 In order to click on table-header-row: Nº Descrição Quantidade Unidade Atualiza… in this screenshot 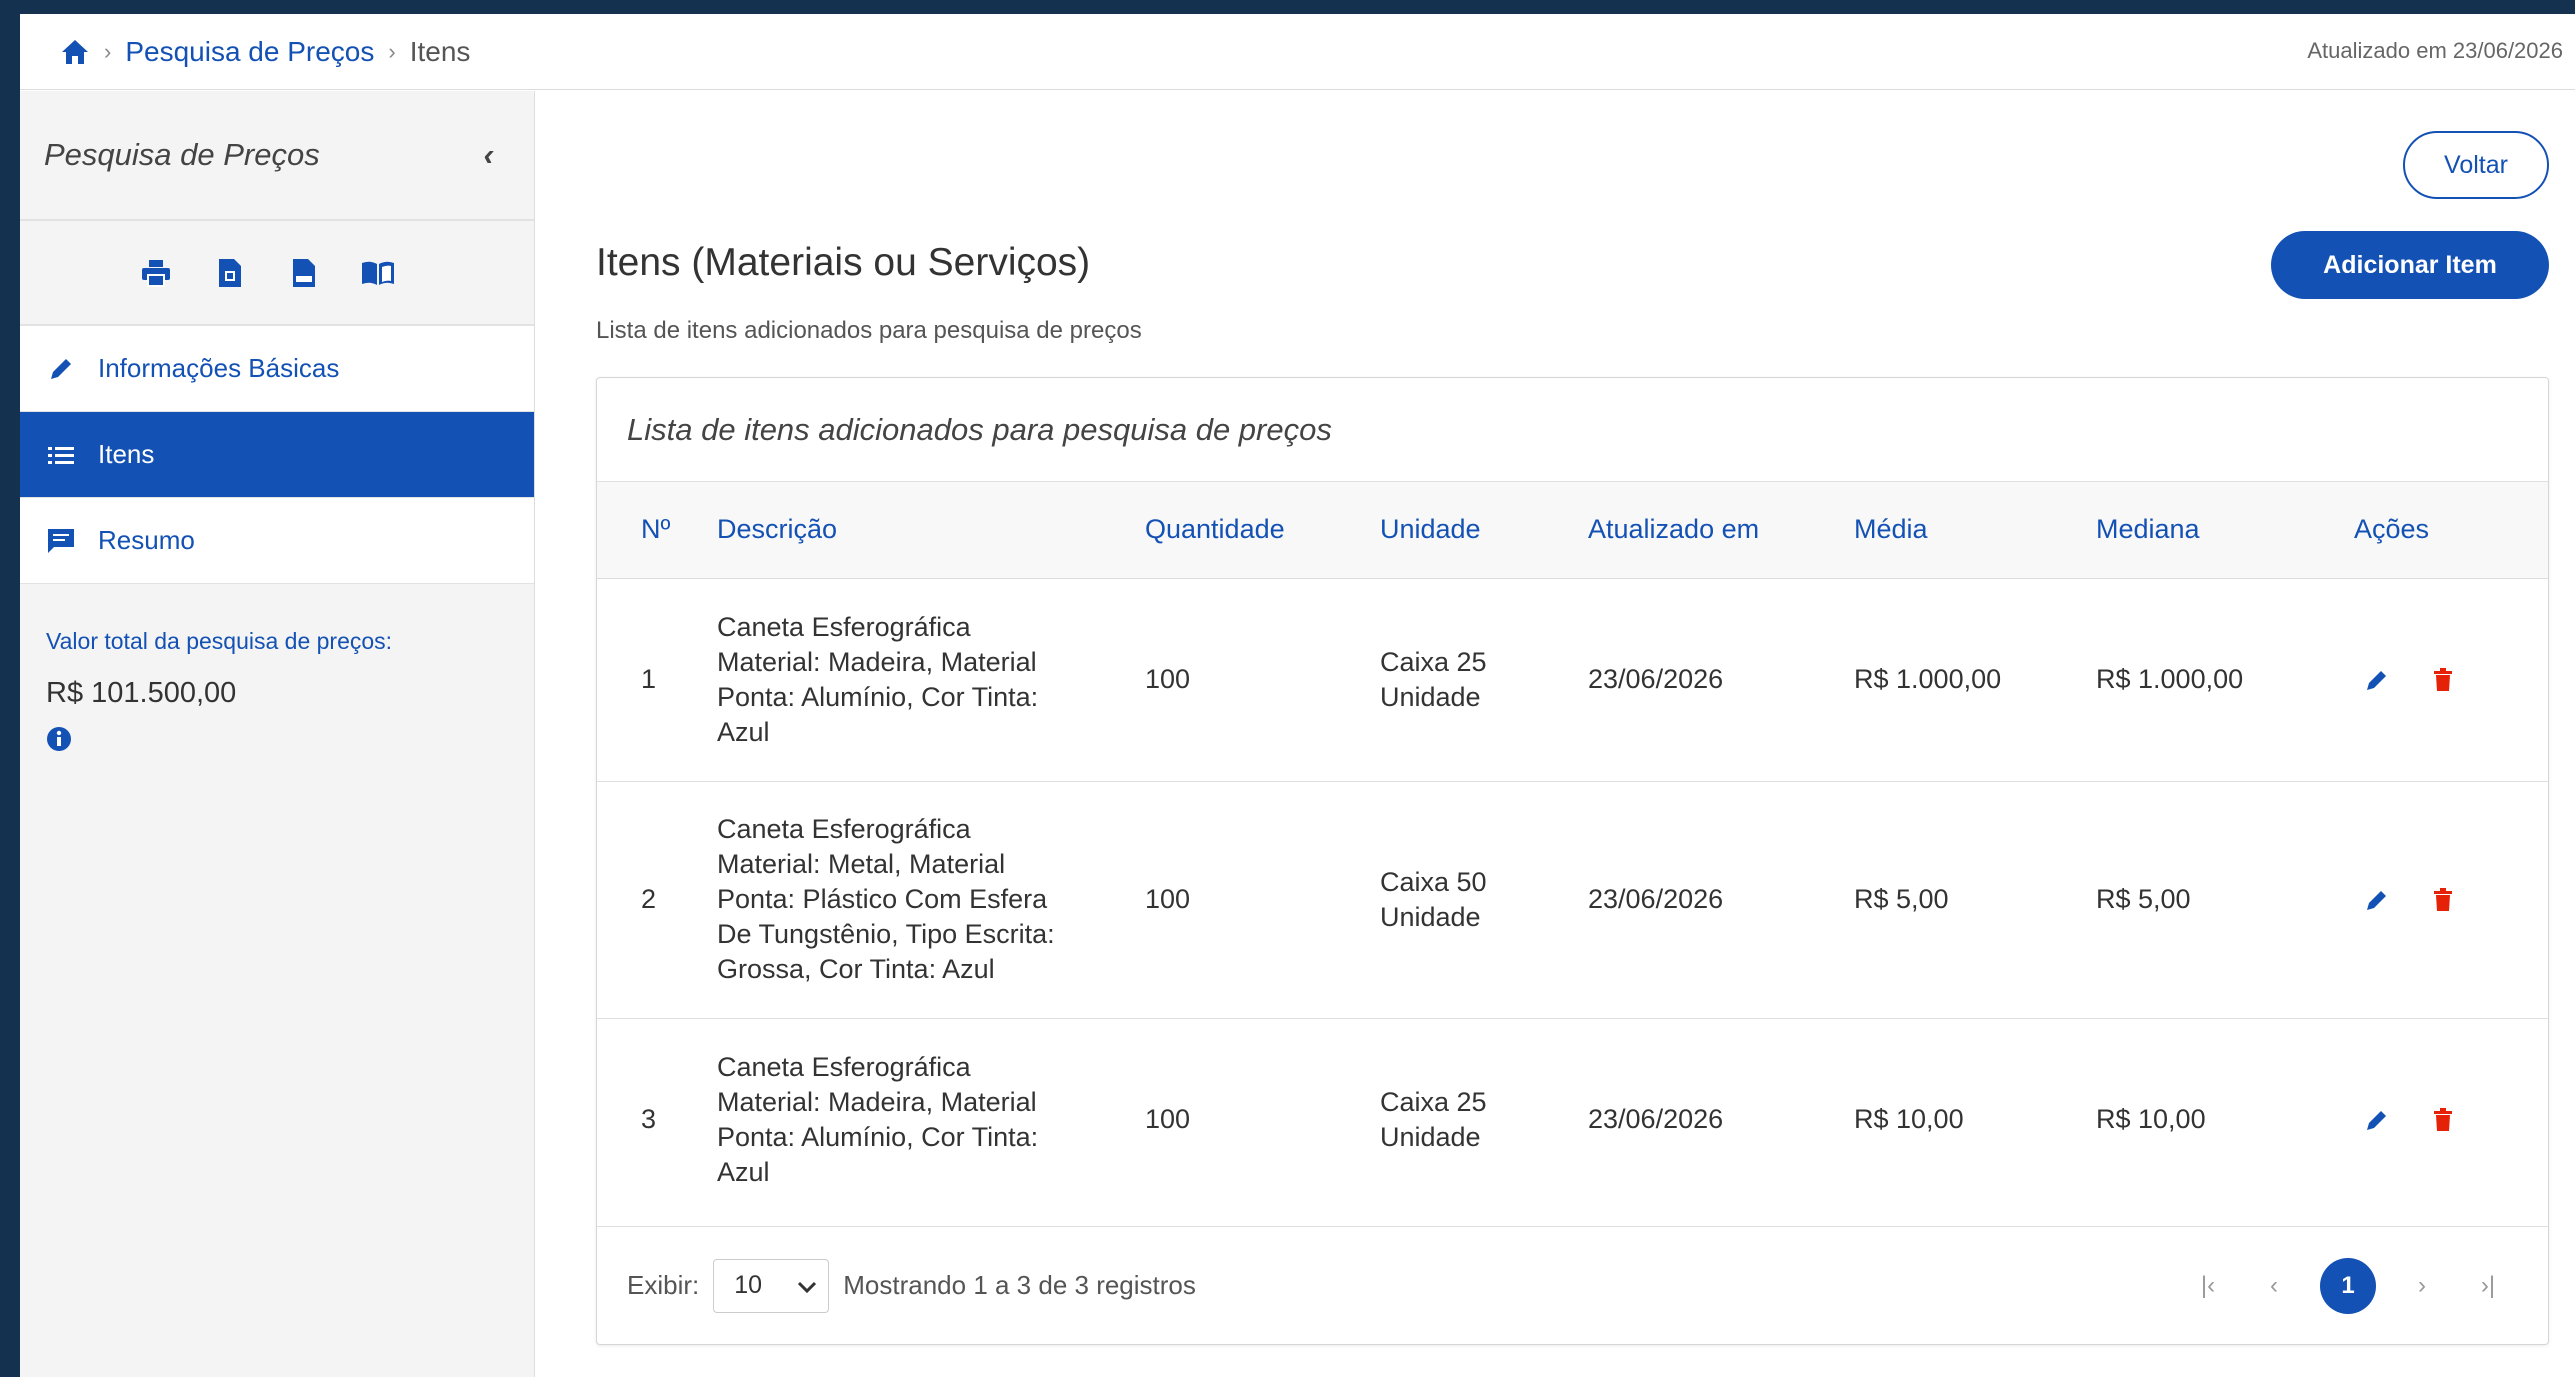, I will do `click(1572, 530)`.